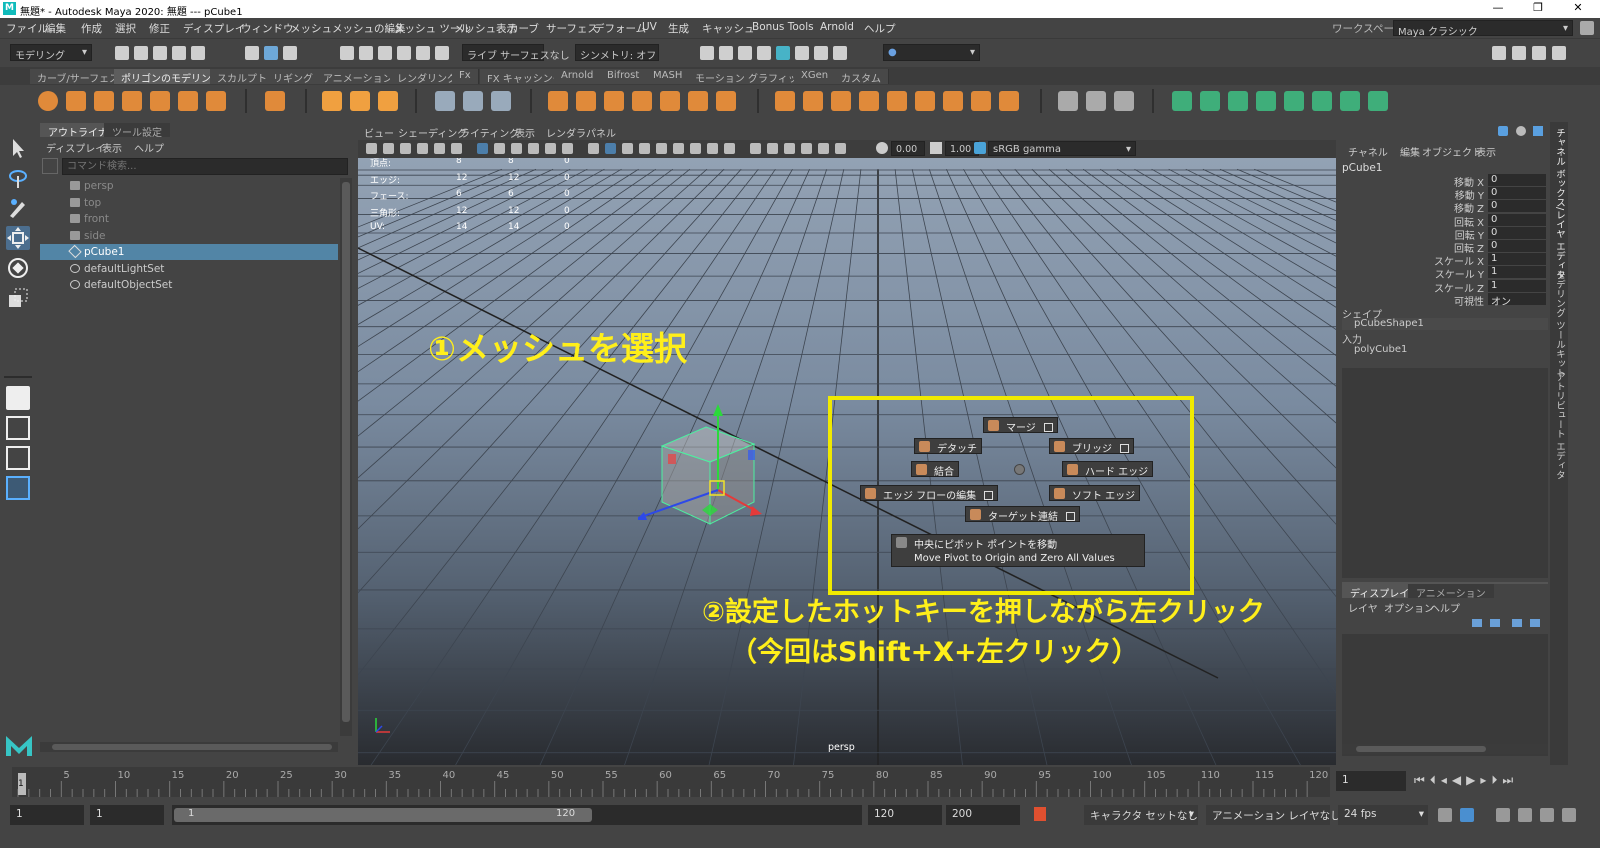 The width and height of the screenshot is (1600, 848). What do you see at coordinates (189, 219) in the screenshot?
I see `outliner-item: front` at bounding box center [189, 219].